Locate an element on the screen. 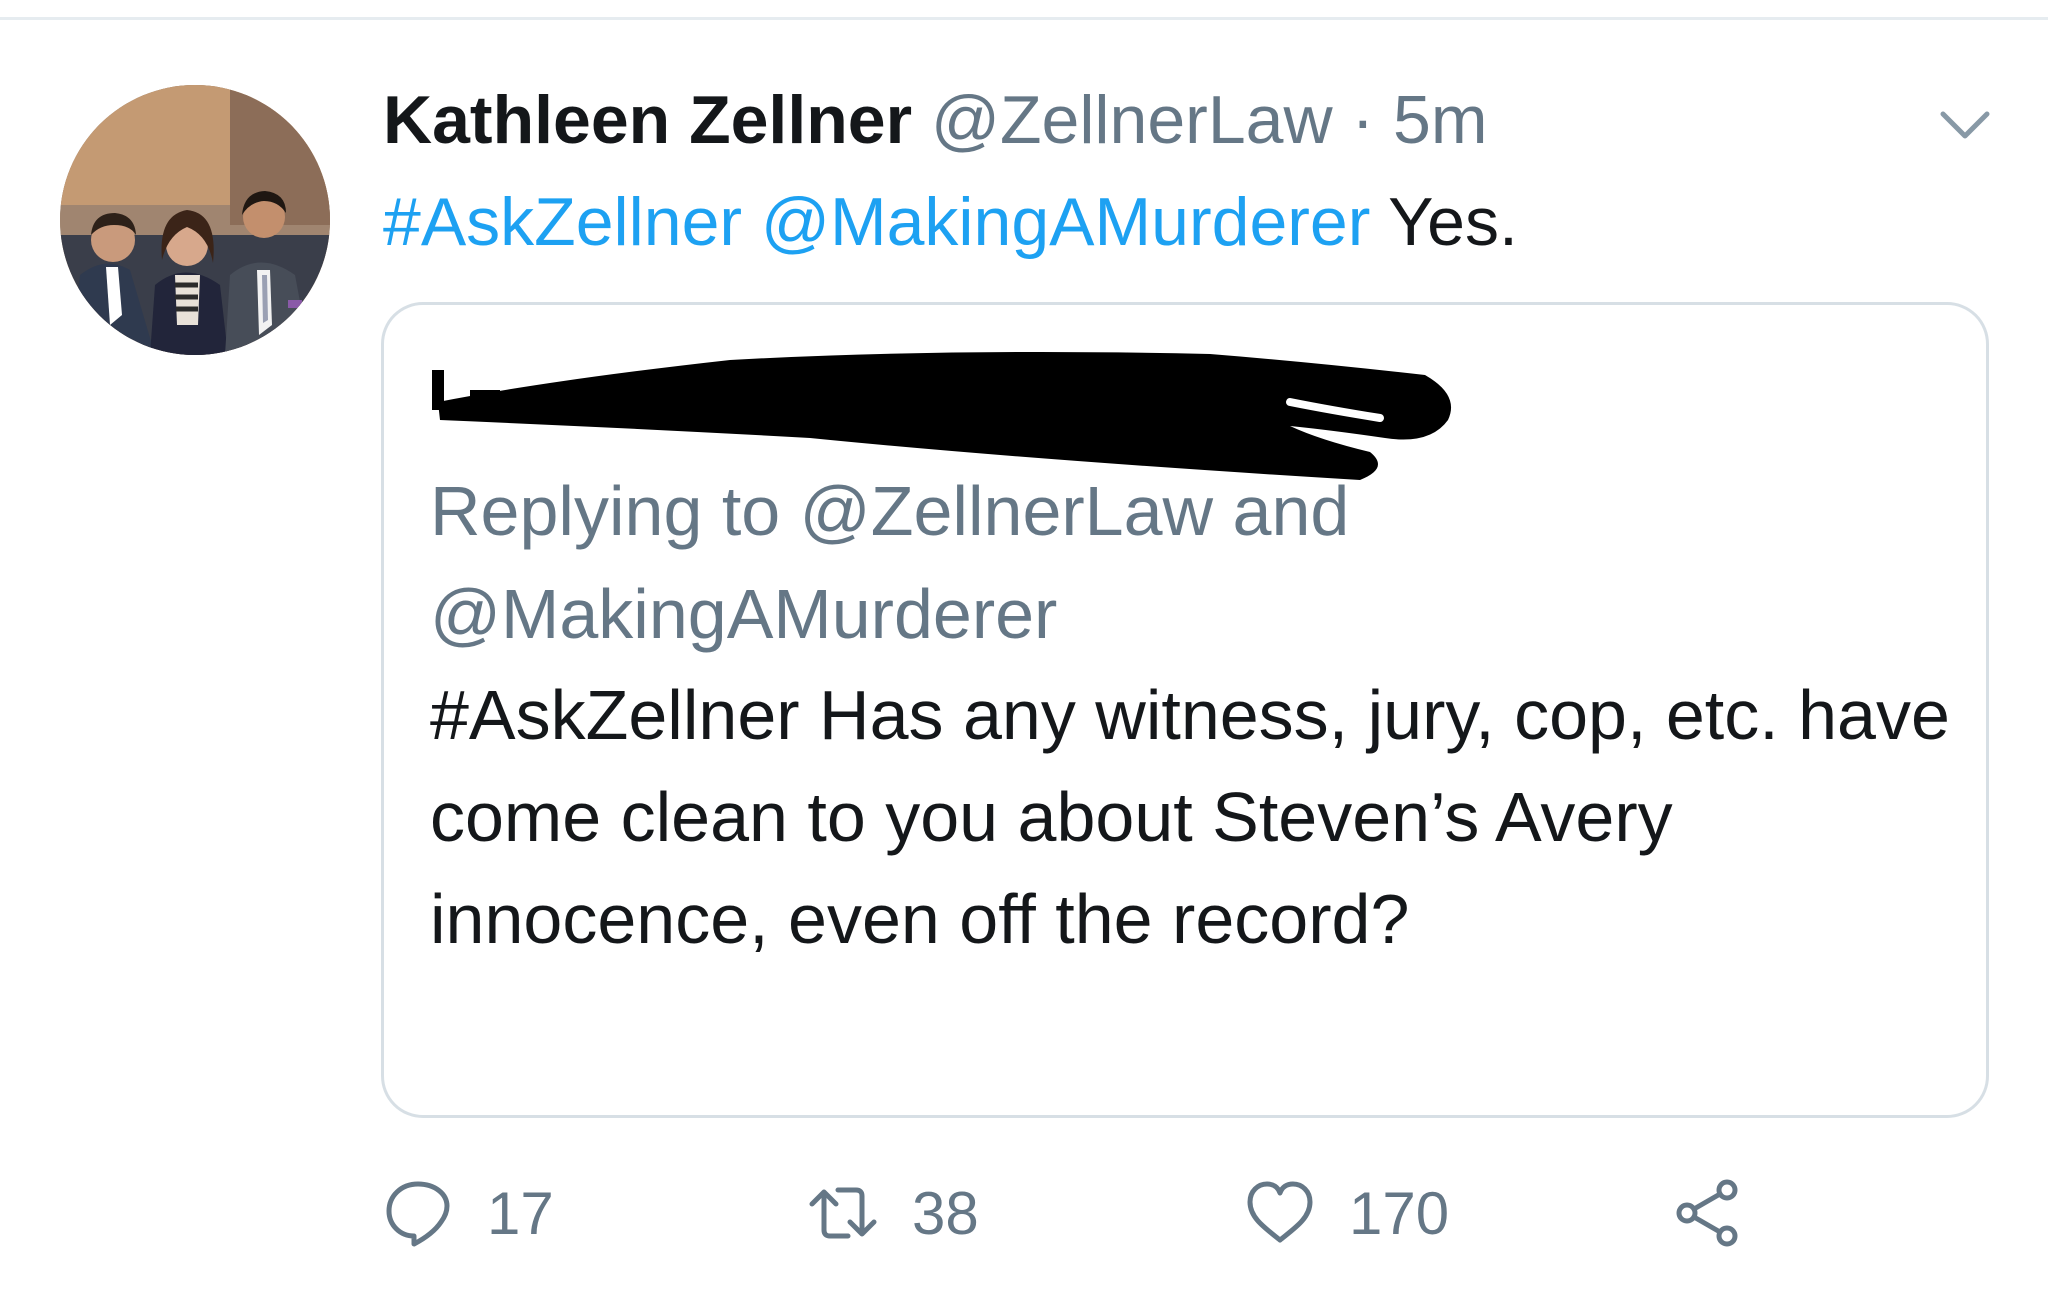 The height and width of the screenshot is (1314, 2048). tweet-body-text: Yes. is located at coordinates (1453, 222).